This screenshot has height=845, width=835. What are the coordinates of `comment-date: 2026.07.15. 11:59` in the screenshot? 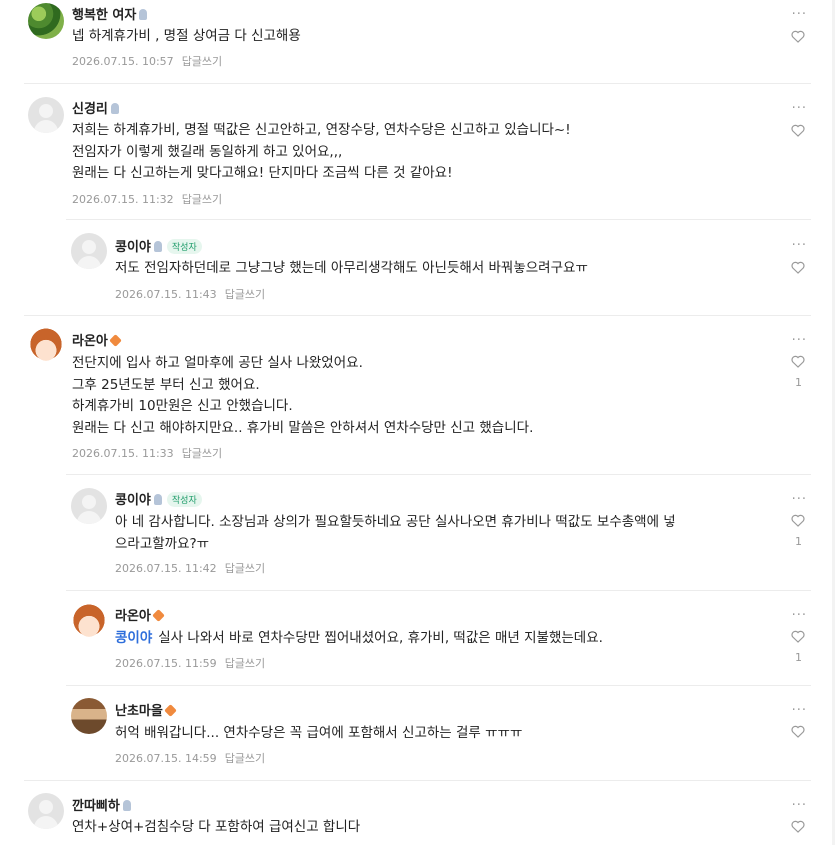 It's located at (166, 663).